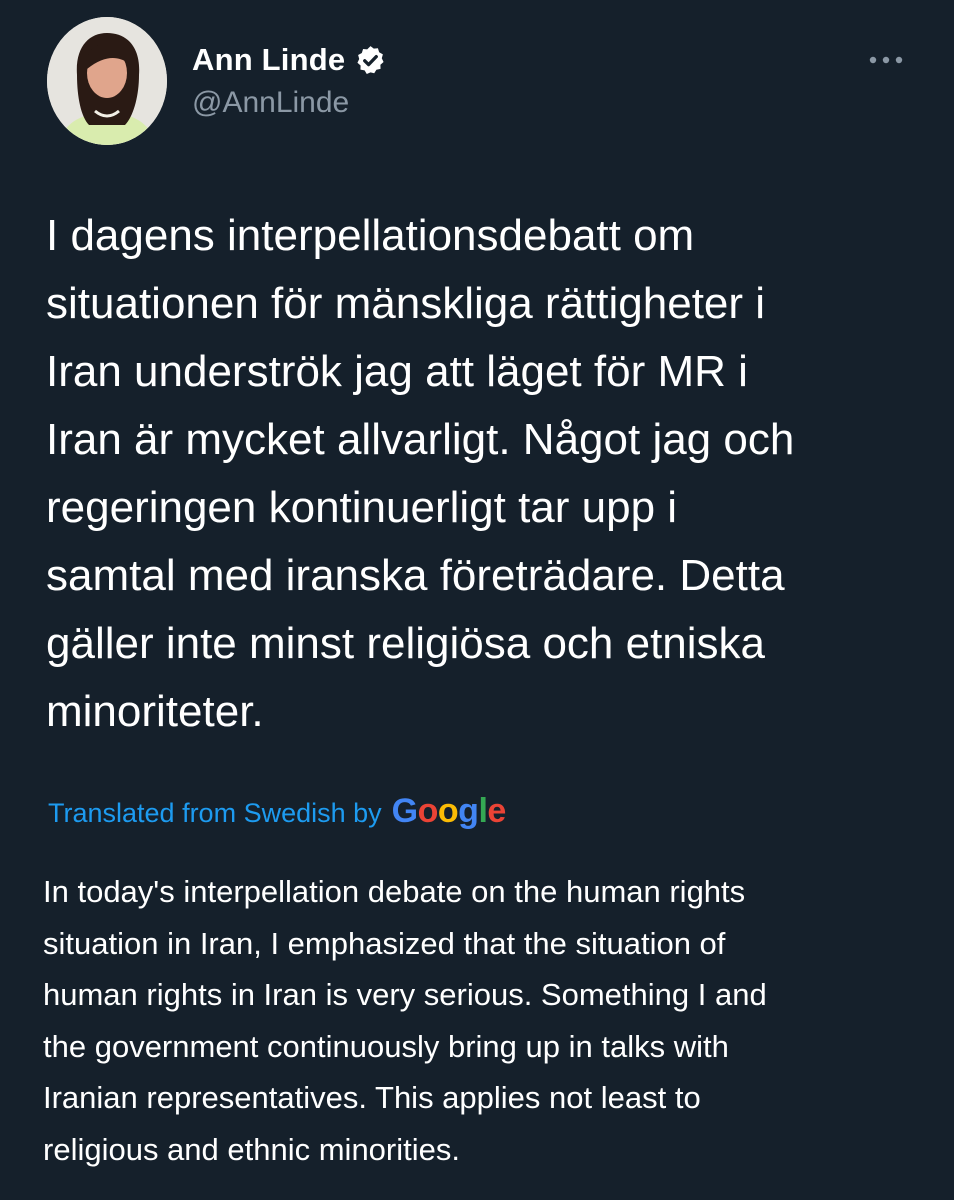 This screenshot has height=1200, width=954. Describe the element at coordinates (496, 811) in the screenshot. I see `google-logo-letter: e` at that location.